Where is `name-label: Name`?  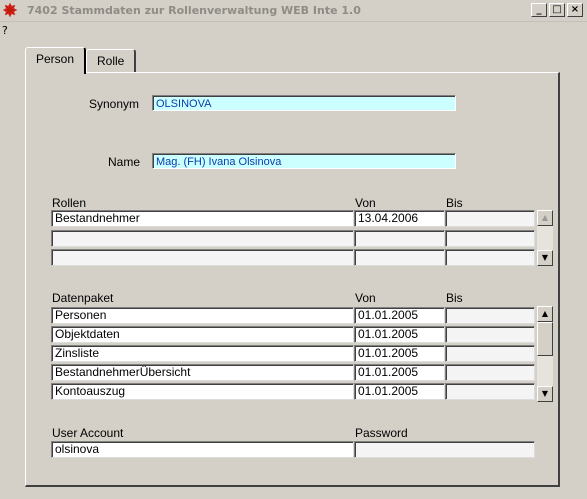 name-label: Name is located at coordinates (124, 162).